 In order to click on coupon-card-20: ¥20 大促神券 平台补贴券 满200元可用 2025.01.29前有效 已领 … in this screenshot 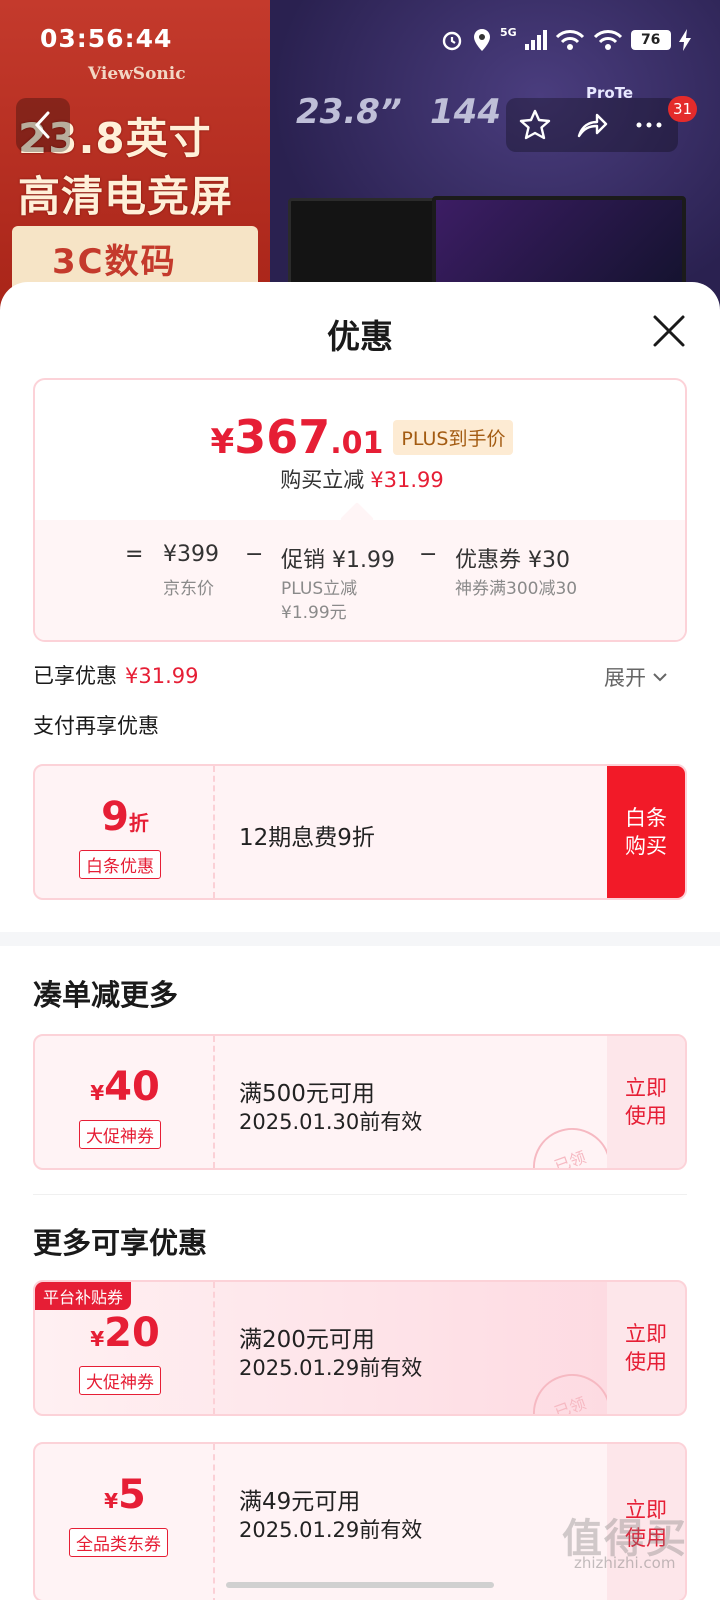, I will do `click(360, 1348)`.